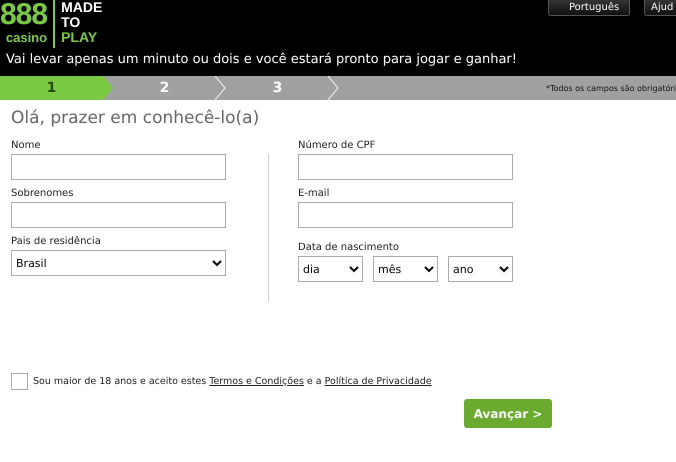 The height and width of the screenshot is (462, 676). I want to click on date-select: mês, so click(405, 269).